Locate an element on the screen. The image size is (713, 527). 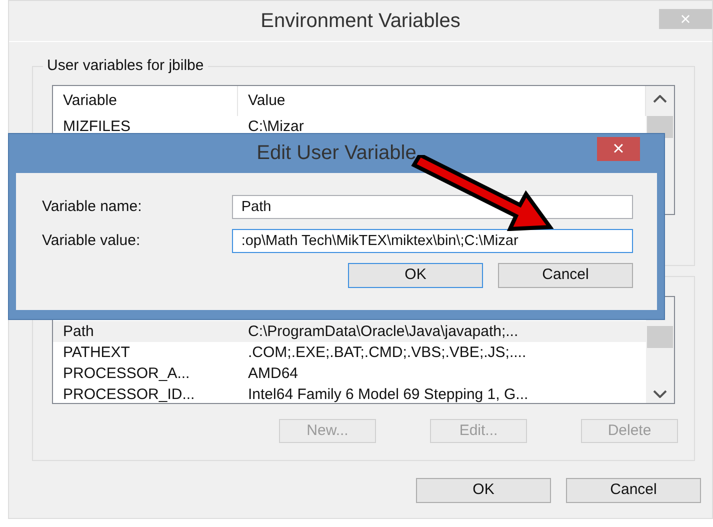
window-title: Environment Variables is located at coordinates (360, 21).